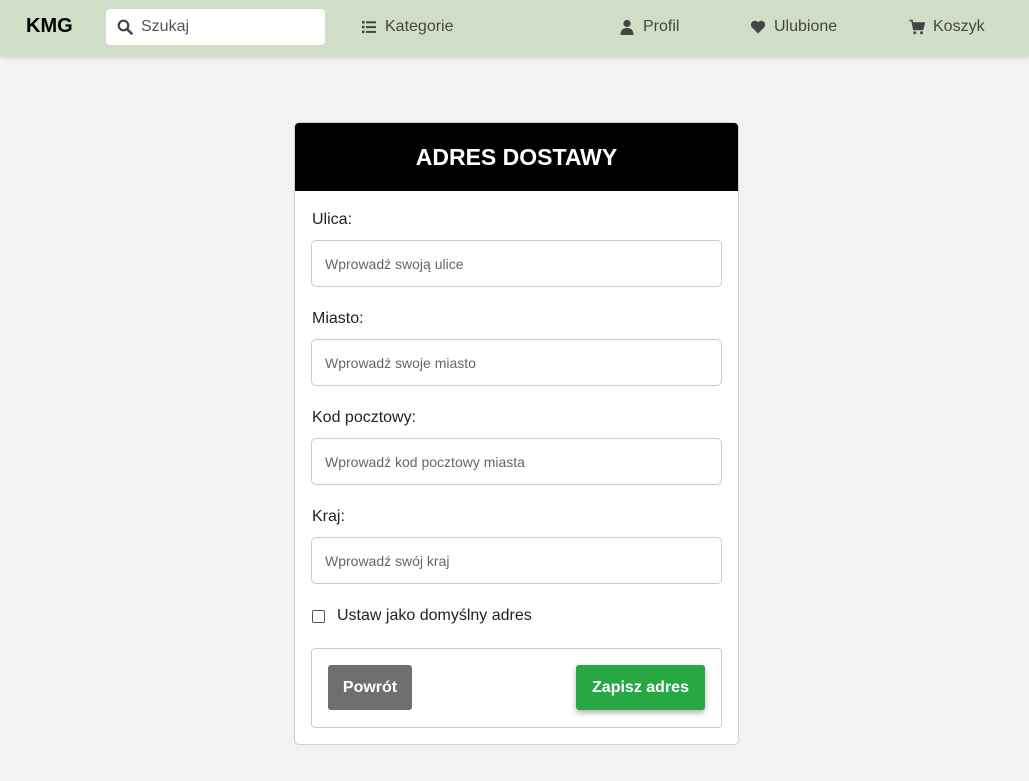 The image size is (1029, 781). Describe the element at coordinates (125, 27) in the screenshot. I see `search-icon` at that location.